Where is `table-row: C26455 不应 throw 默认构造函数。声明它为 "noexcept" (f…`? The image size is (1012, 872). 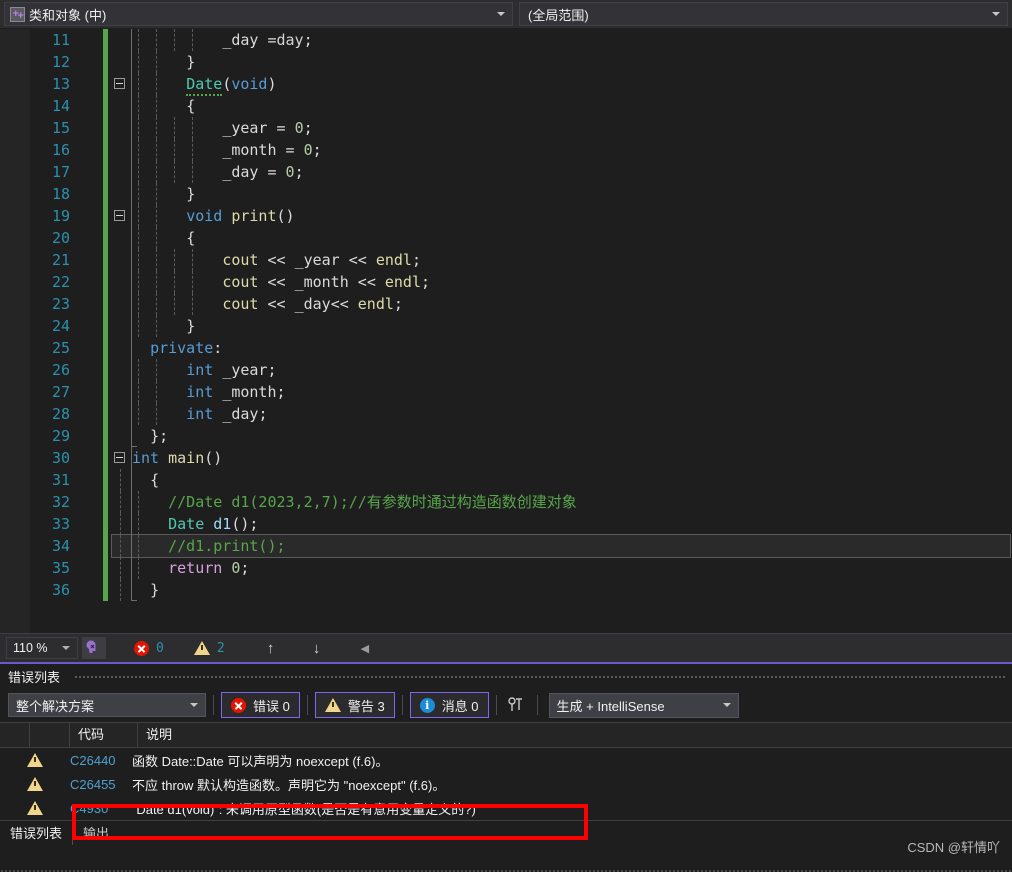 table-row: C26455 不应 throw 默认构造函数。声明它为 "noexcept" (f… is located at coordinates (506, 784).